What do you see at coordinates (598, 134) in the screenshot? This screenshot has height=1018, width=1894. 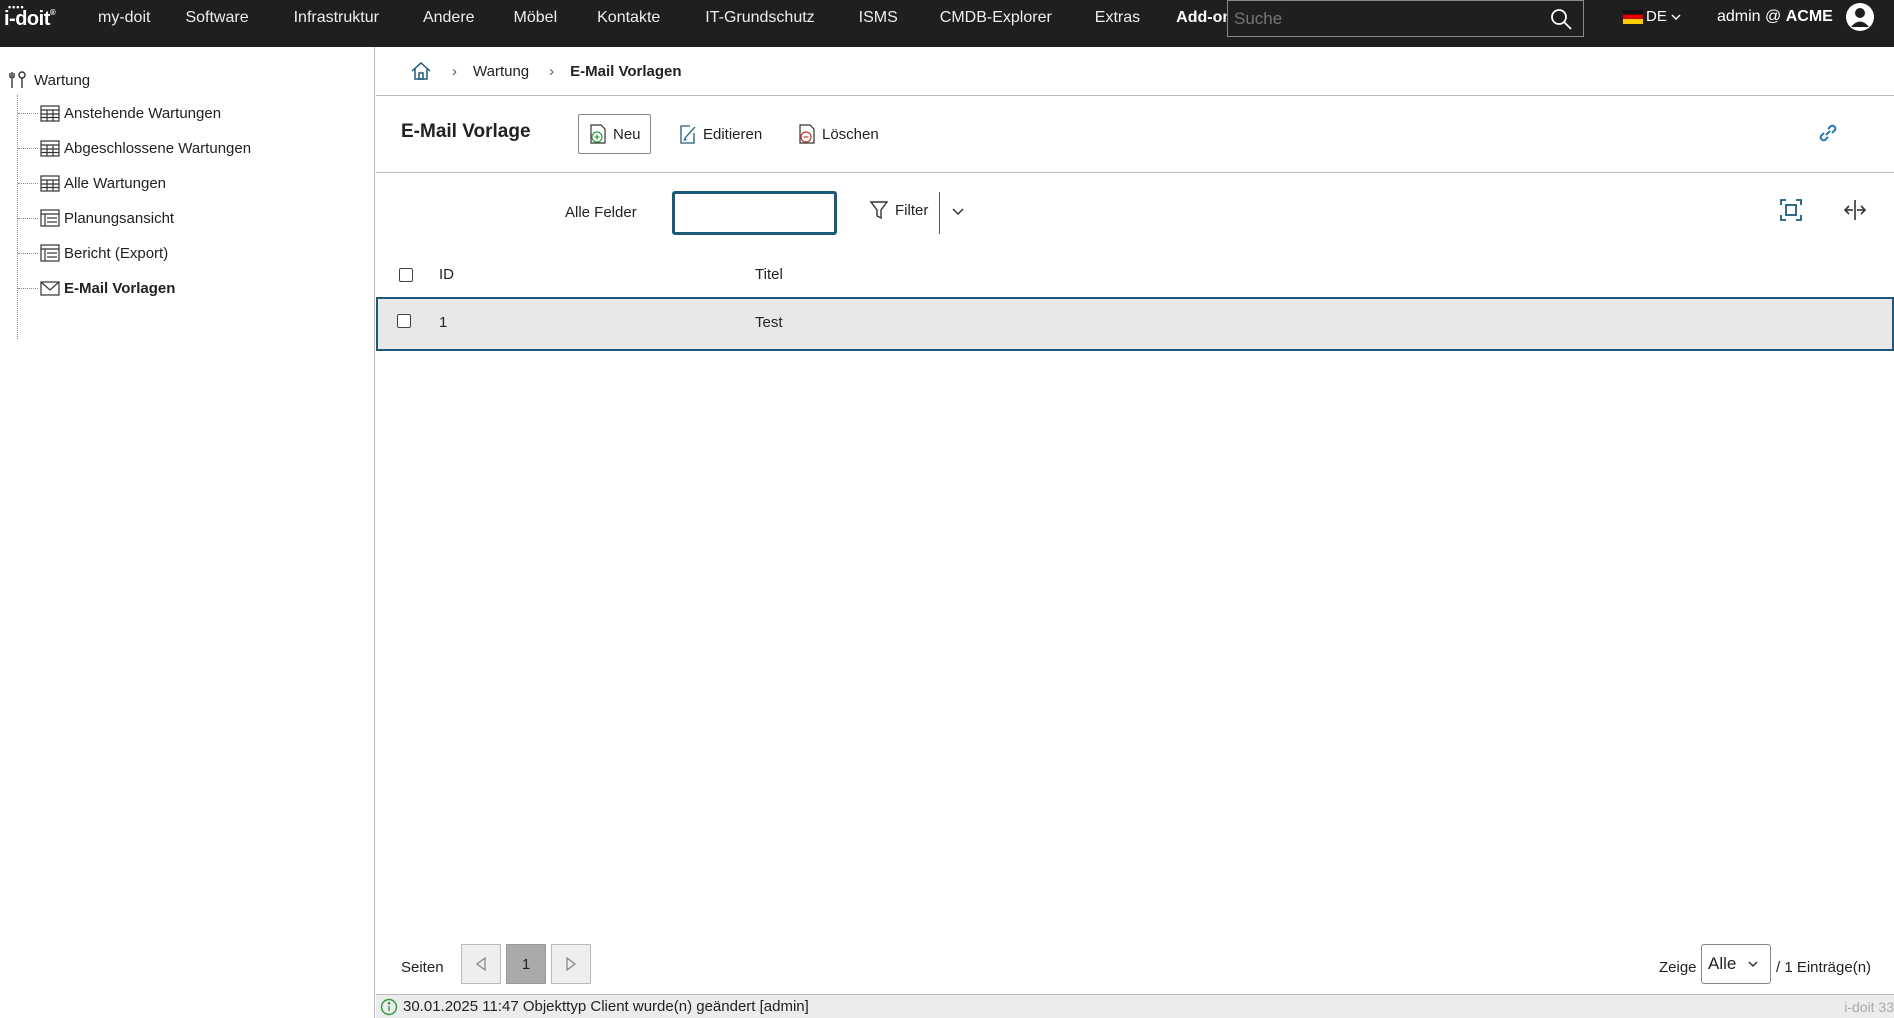 I see `new-document-icon` at bounding box center [598, 134].